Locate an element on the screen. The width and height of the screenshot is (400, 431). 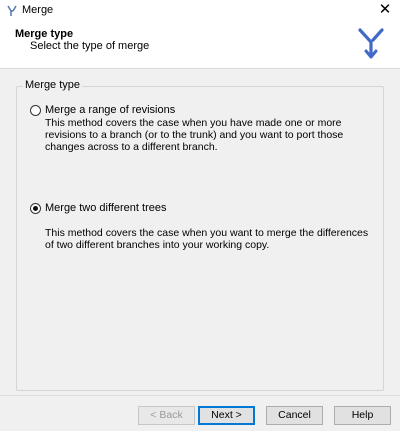
cancel-button: Cancel is located at coordinates (294, 415).